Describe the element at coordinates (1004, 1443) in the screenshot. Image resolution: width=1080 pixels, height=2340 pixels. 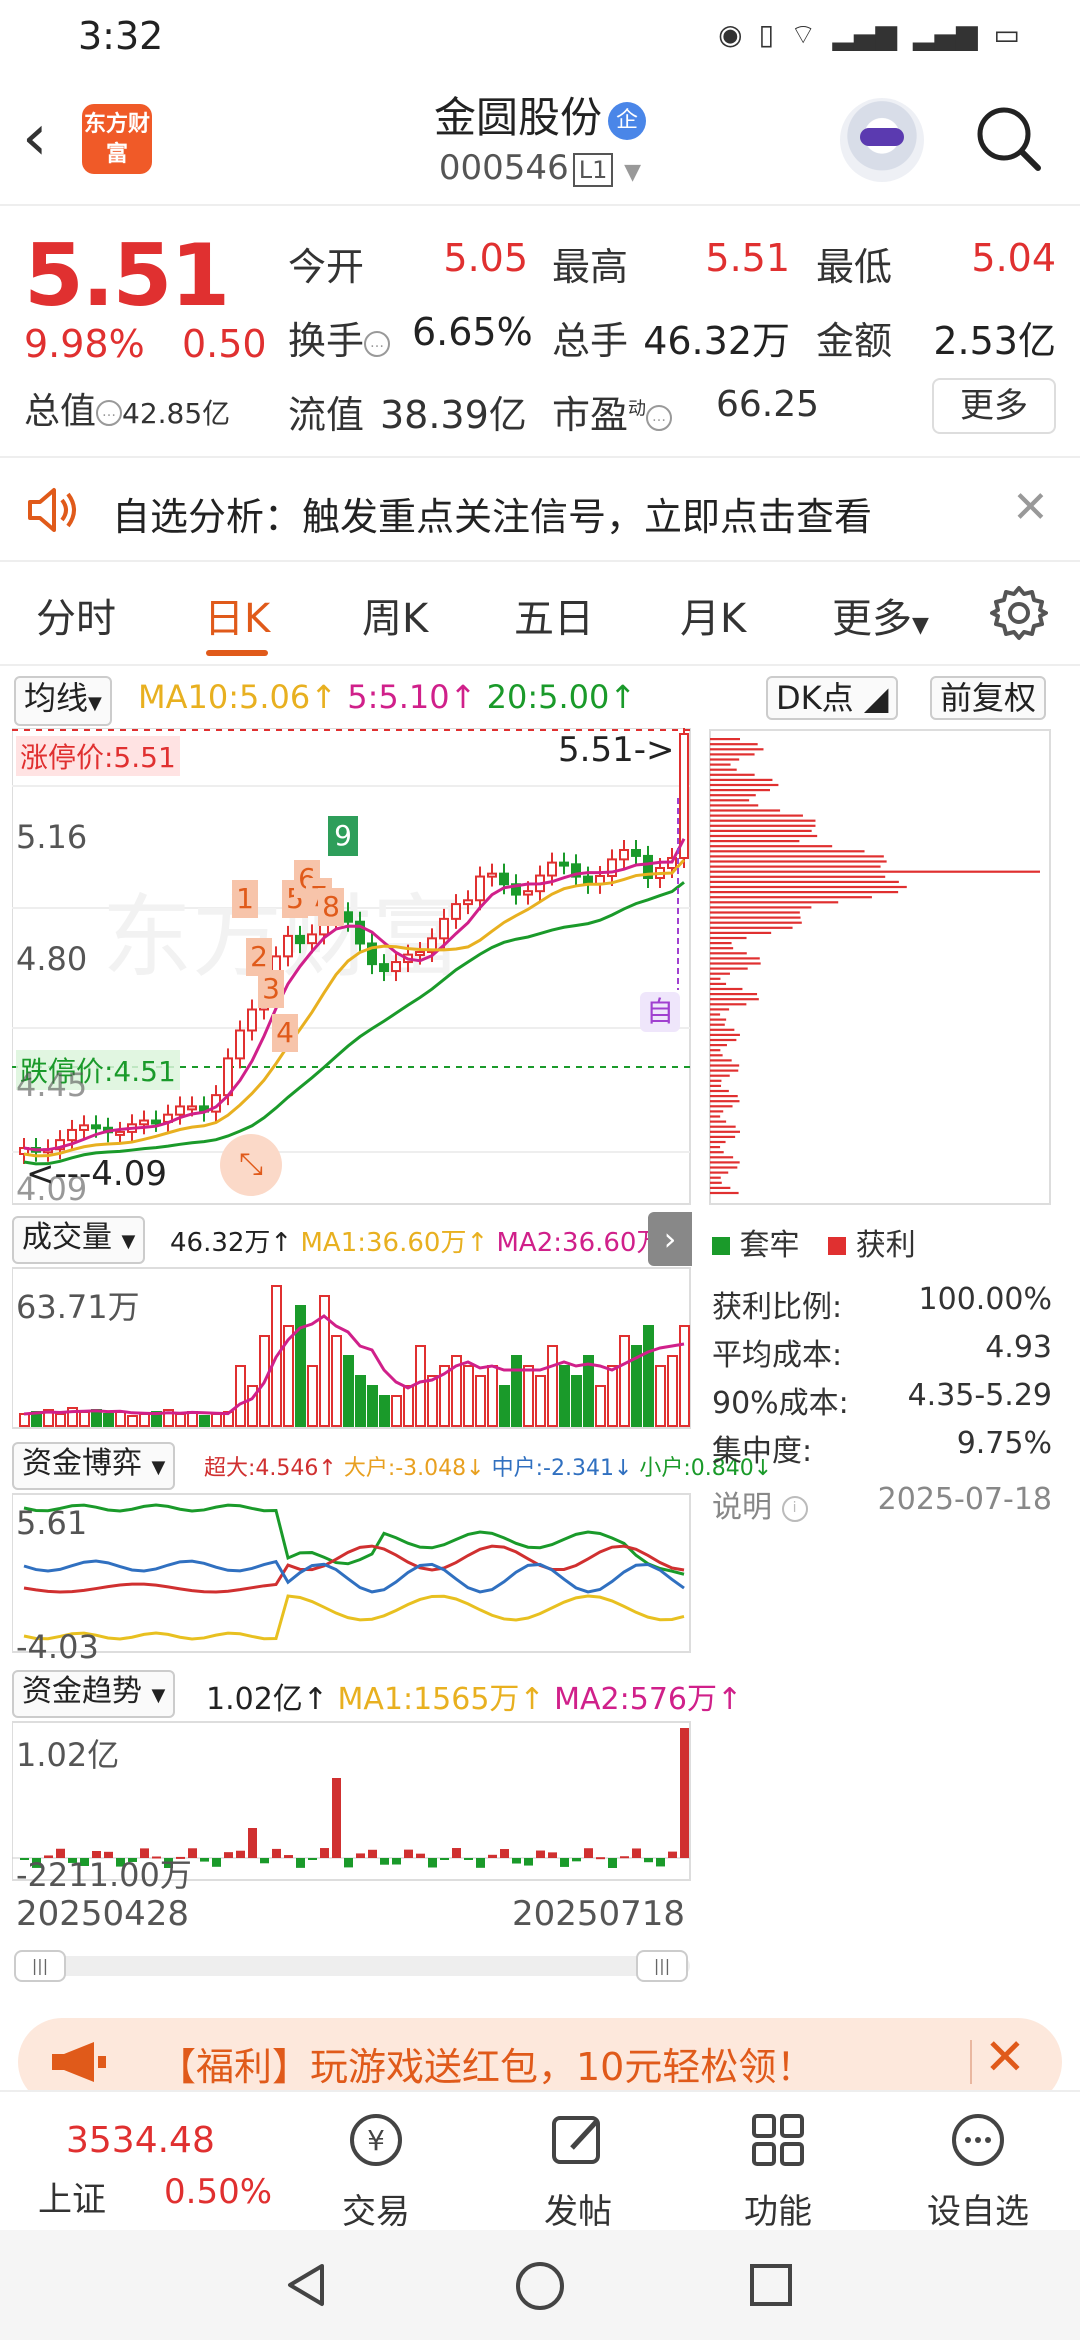
I see `chip-row-value: 9.75%` at that location.